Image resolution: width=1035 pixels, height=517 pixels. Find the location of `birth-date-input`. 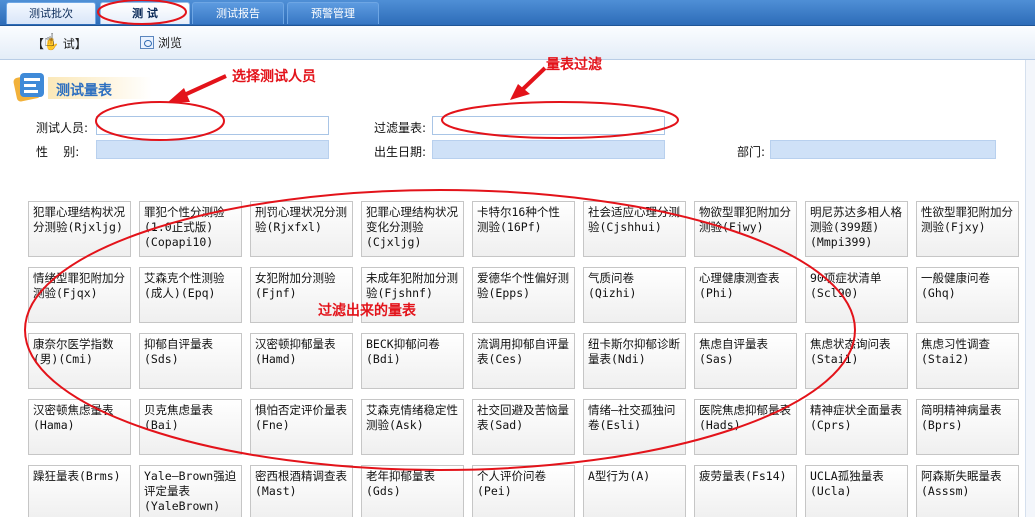

birth-date-input is located at coordinates (548, 149).